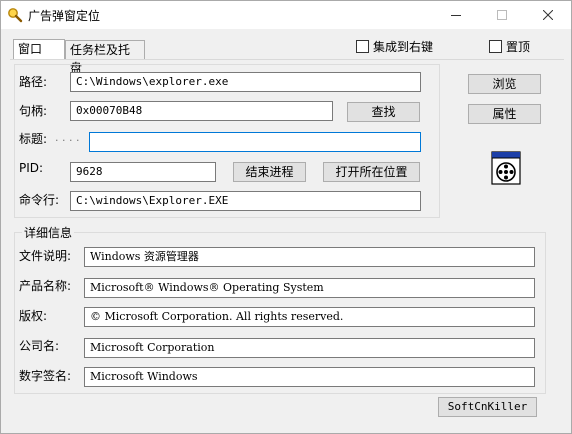 This screenshot has height=434, width=572. What do you see at coordinates (245, 82) in the screenshot?
I see `path-field: C:\Windows\explorer.exe` at bounding box center [245, 82].